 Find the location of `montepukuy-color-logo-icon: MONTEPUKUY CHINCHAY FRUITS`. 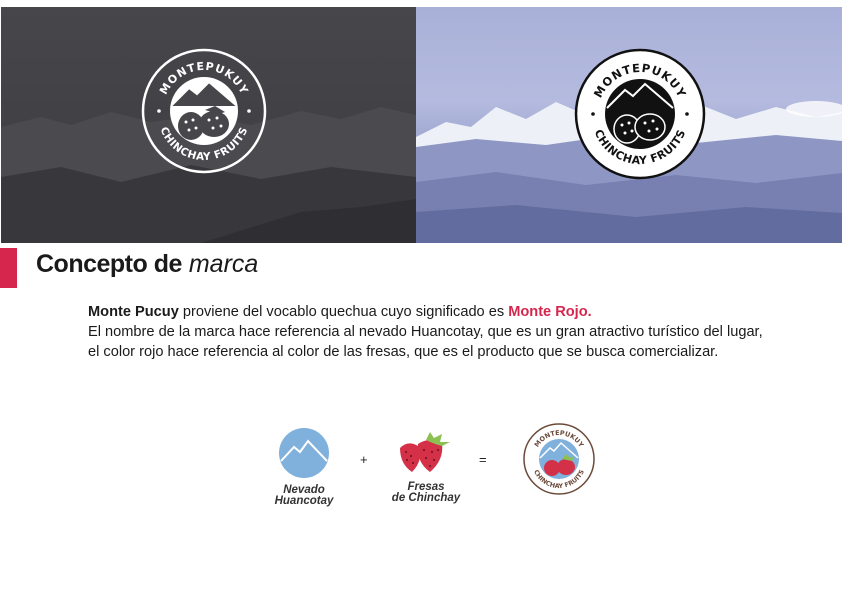

montepukuy-color-logo-icon: MONTEPUKUY CHINCHAY FRUITS is located at coordinates (559, 459).